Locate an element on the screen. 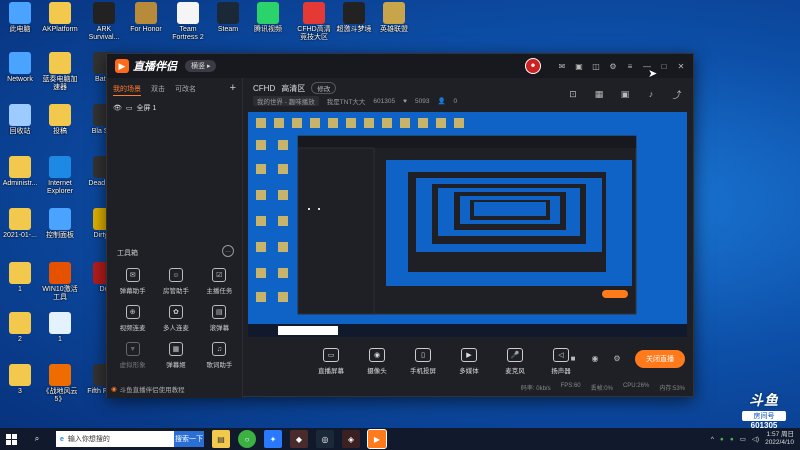 Image resolution: width=800 pixels, height=450 pixels. desktop-icon: 腾讯视频 is located at coordinates (268, 18).